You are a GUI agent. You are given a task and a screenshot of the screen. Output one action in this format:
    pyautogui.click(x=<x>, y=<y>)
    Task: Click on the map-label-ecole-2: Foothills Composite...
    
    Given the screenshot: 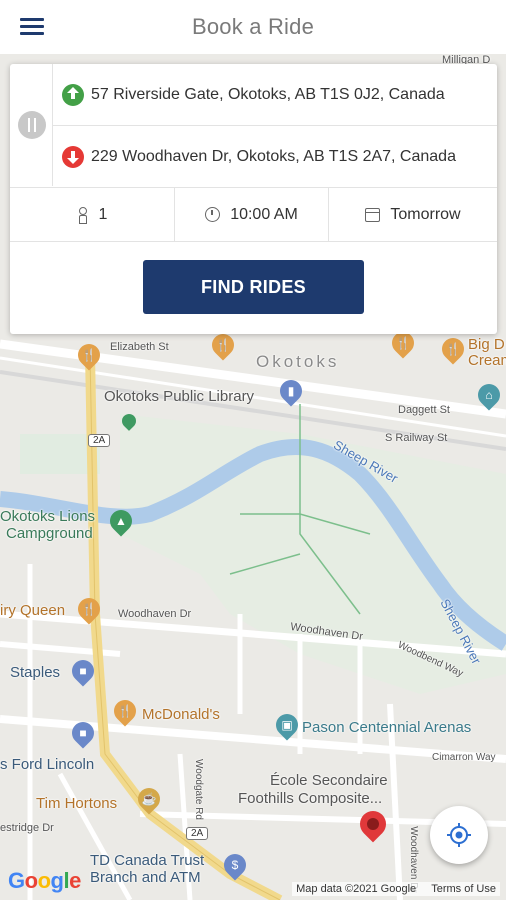 What is the action you would take?
    pyautogui.click(x=310, y=798)
    